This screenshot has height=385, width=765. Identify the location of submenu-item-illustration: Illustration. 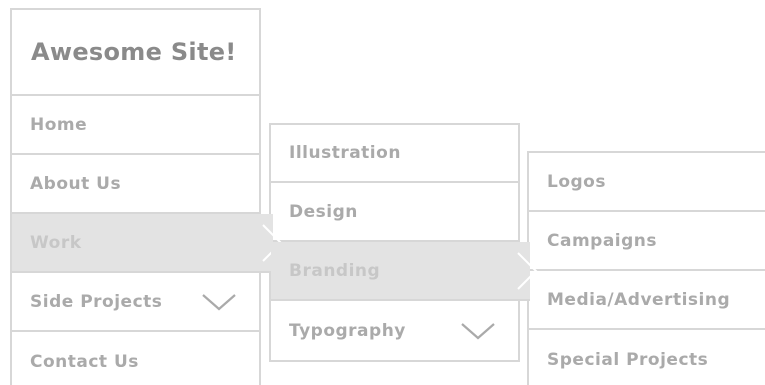
(394, 154).